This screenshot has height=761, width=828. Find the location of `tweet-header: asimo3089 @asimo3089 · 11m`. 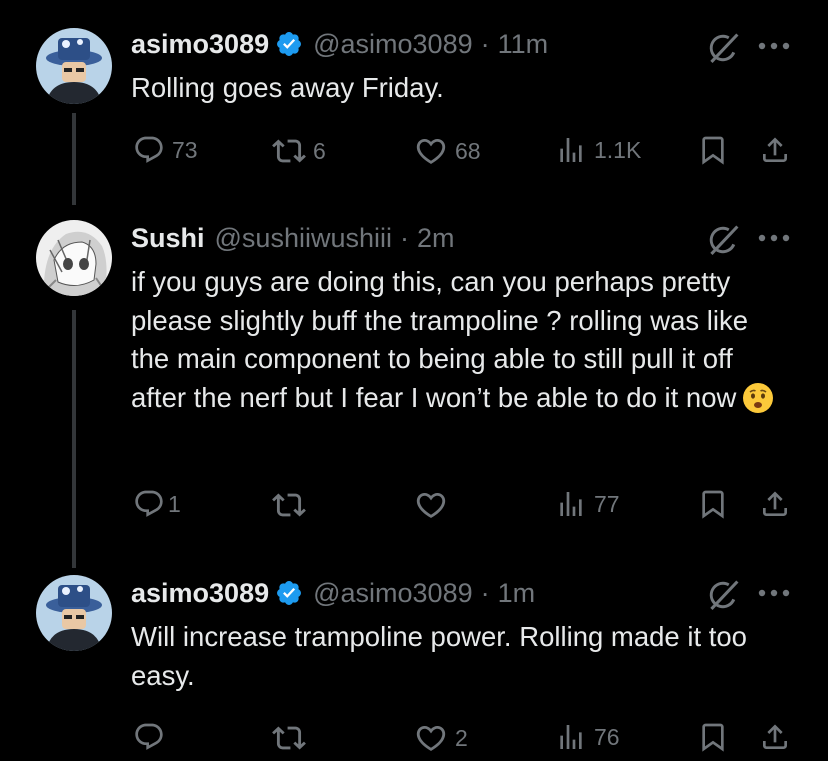

tweet-header: asimo3089 @asimo3089 · 11m is located at coordinates (339, 44).